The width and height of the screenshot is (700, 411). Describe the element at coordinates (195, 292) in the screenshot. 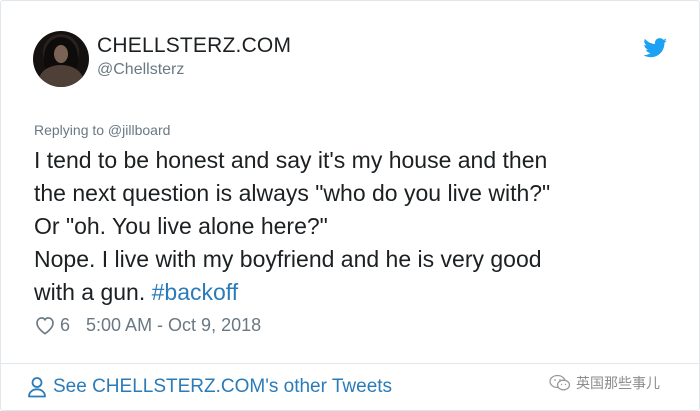

I see `hashtag-link: #backoff` at that location.